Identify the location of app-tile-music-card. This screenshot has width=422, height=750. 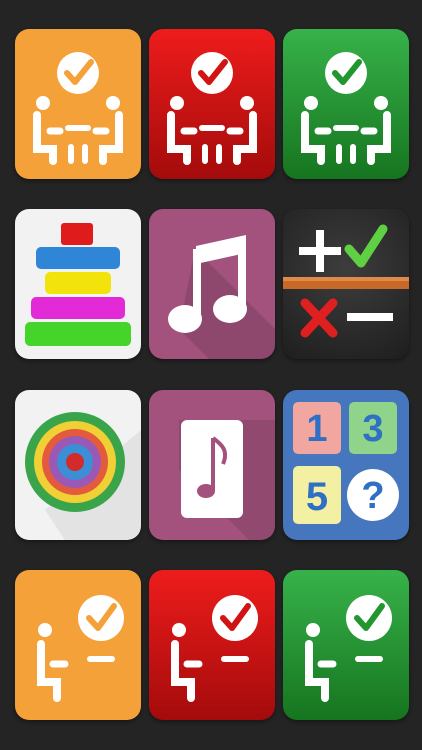
(212, 465).